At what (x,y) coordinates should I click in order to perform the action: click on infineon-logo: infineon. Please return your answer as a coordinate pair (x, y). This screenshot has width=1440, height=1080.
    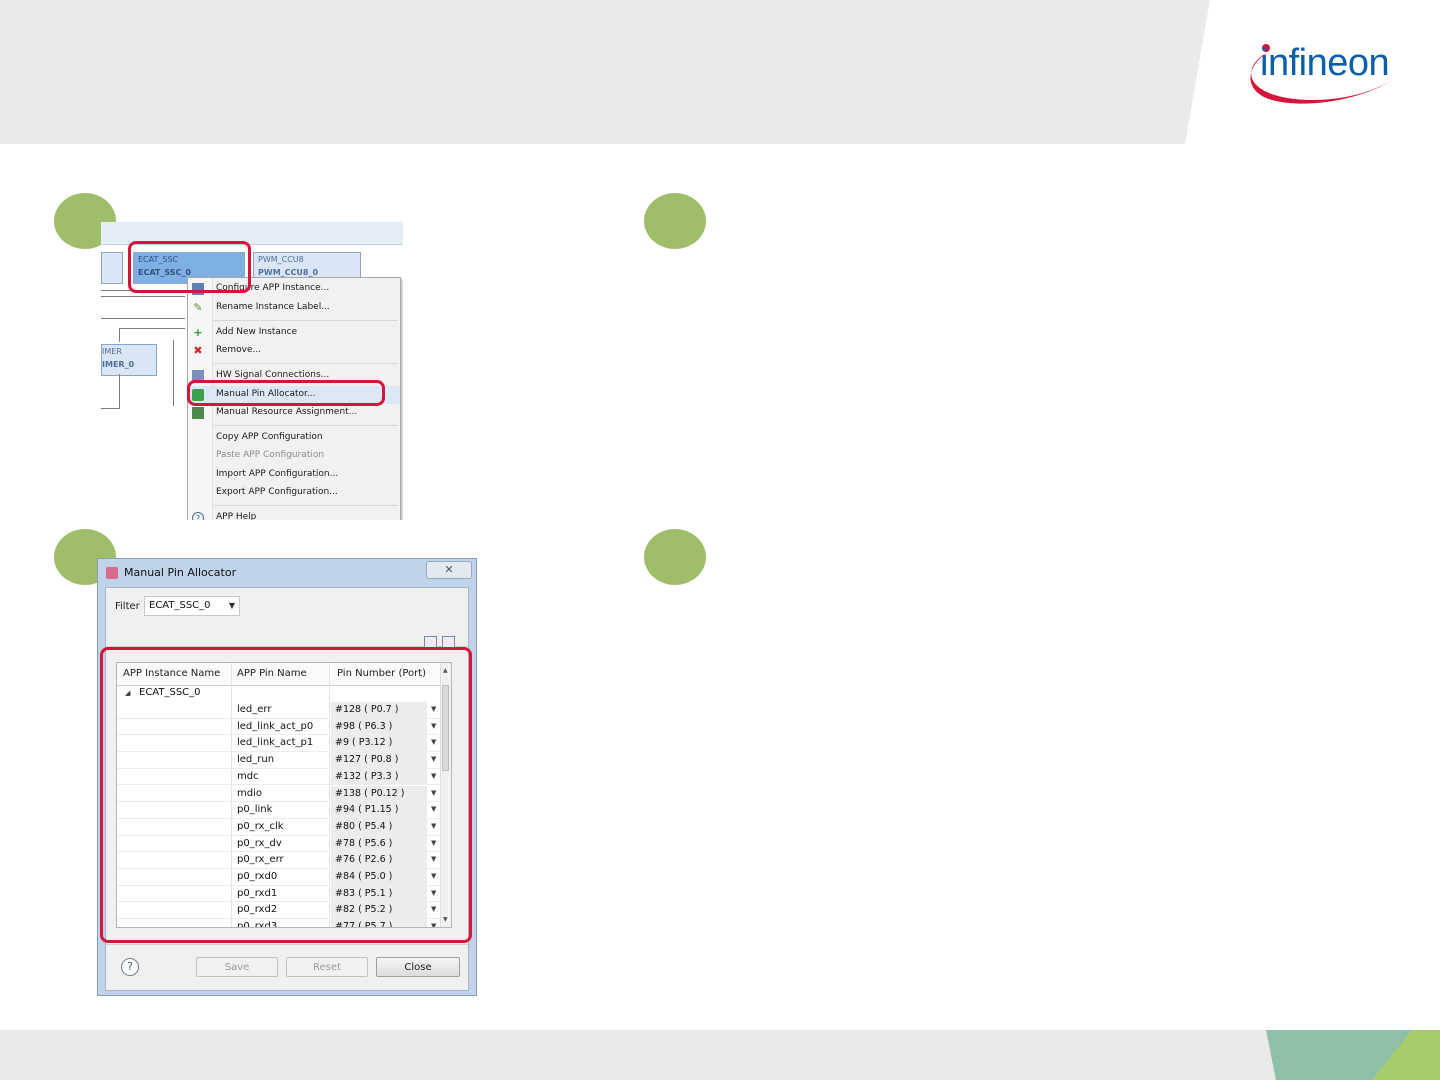
    Looking at the image, I should click on (1318, 74).